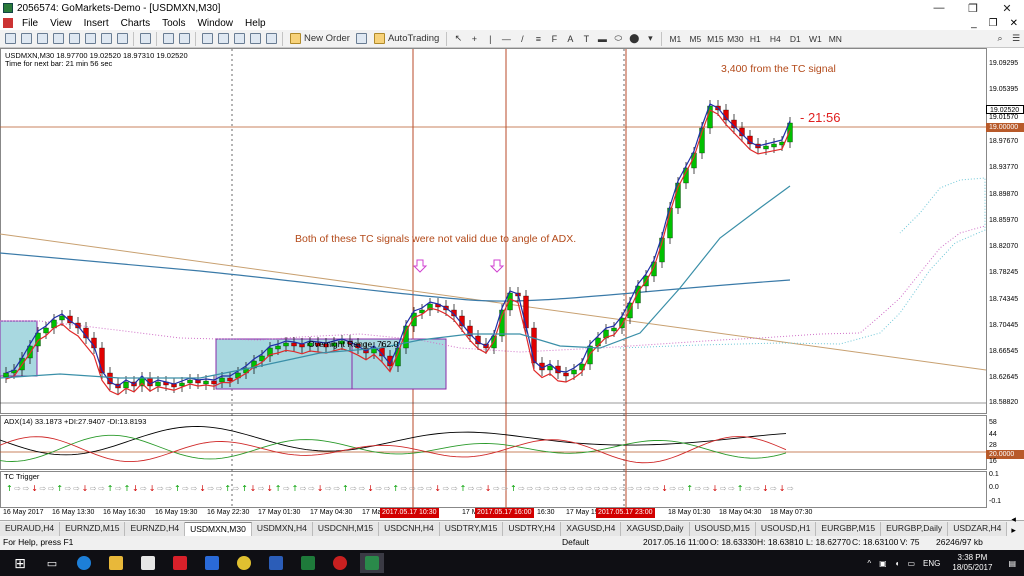 The image size is (1024, 576). What do you see at coordinates (406, 39) in the screenshot?
I see `autotrading-button: AutoTrading` at bounding box center [406, 39].